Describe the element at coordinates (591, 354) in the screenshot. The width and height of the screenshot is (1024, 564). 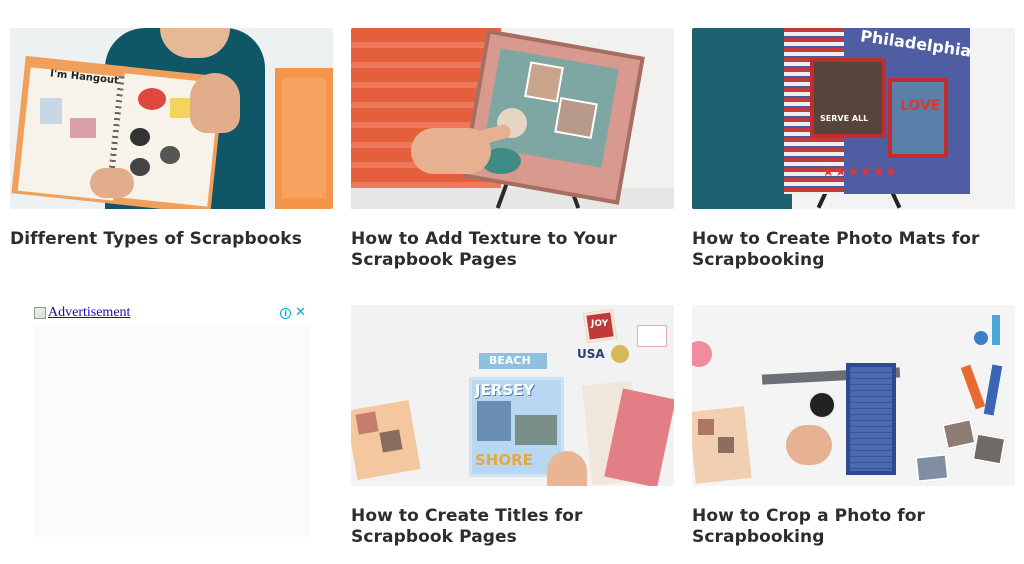
I see `usa-sticker-text: USA` at that location.